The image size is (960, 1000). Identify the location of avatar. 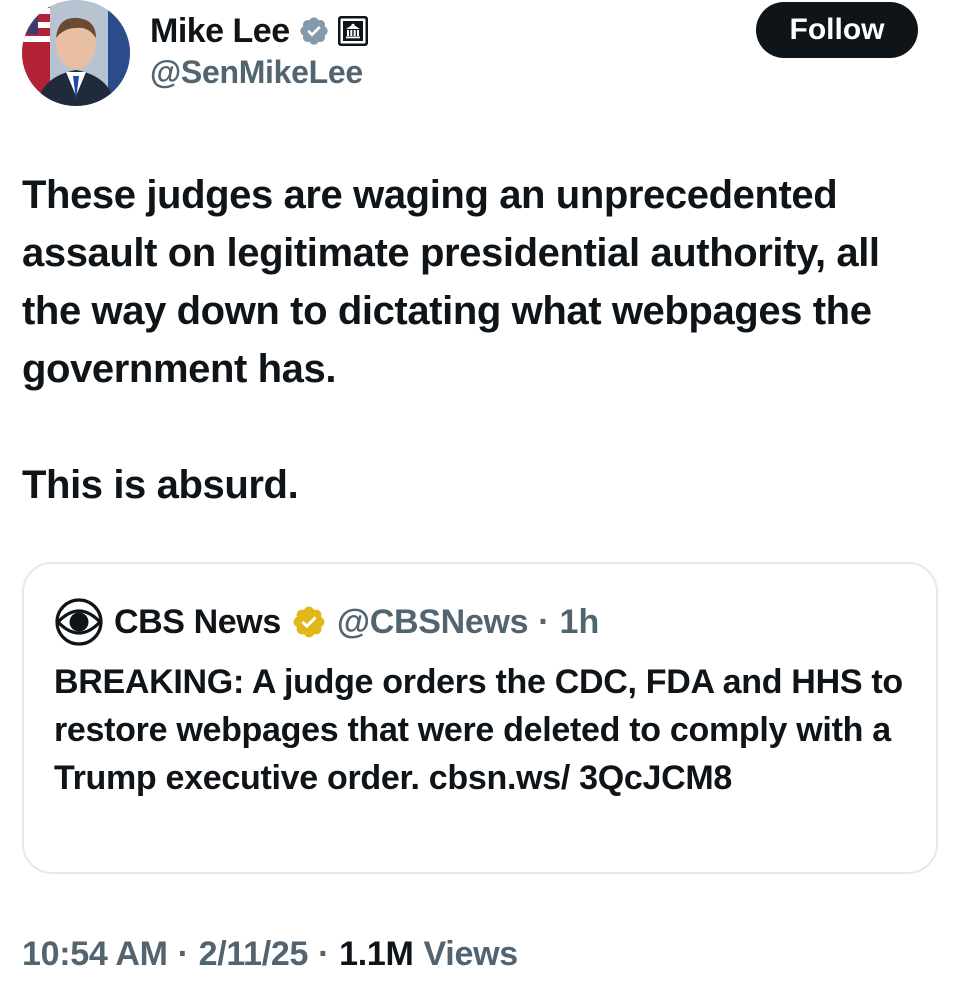
(76, 53).